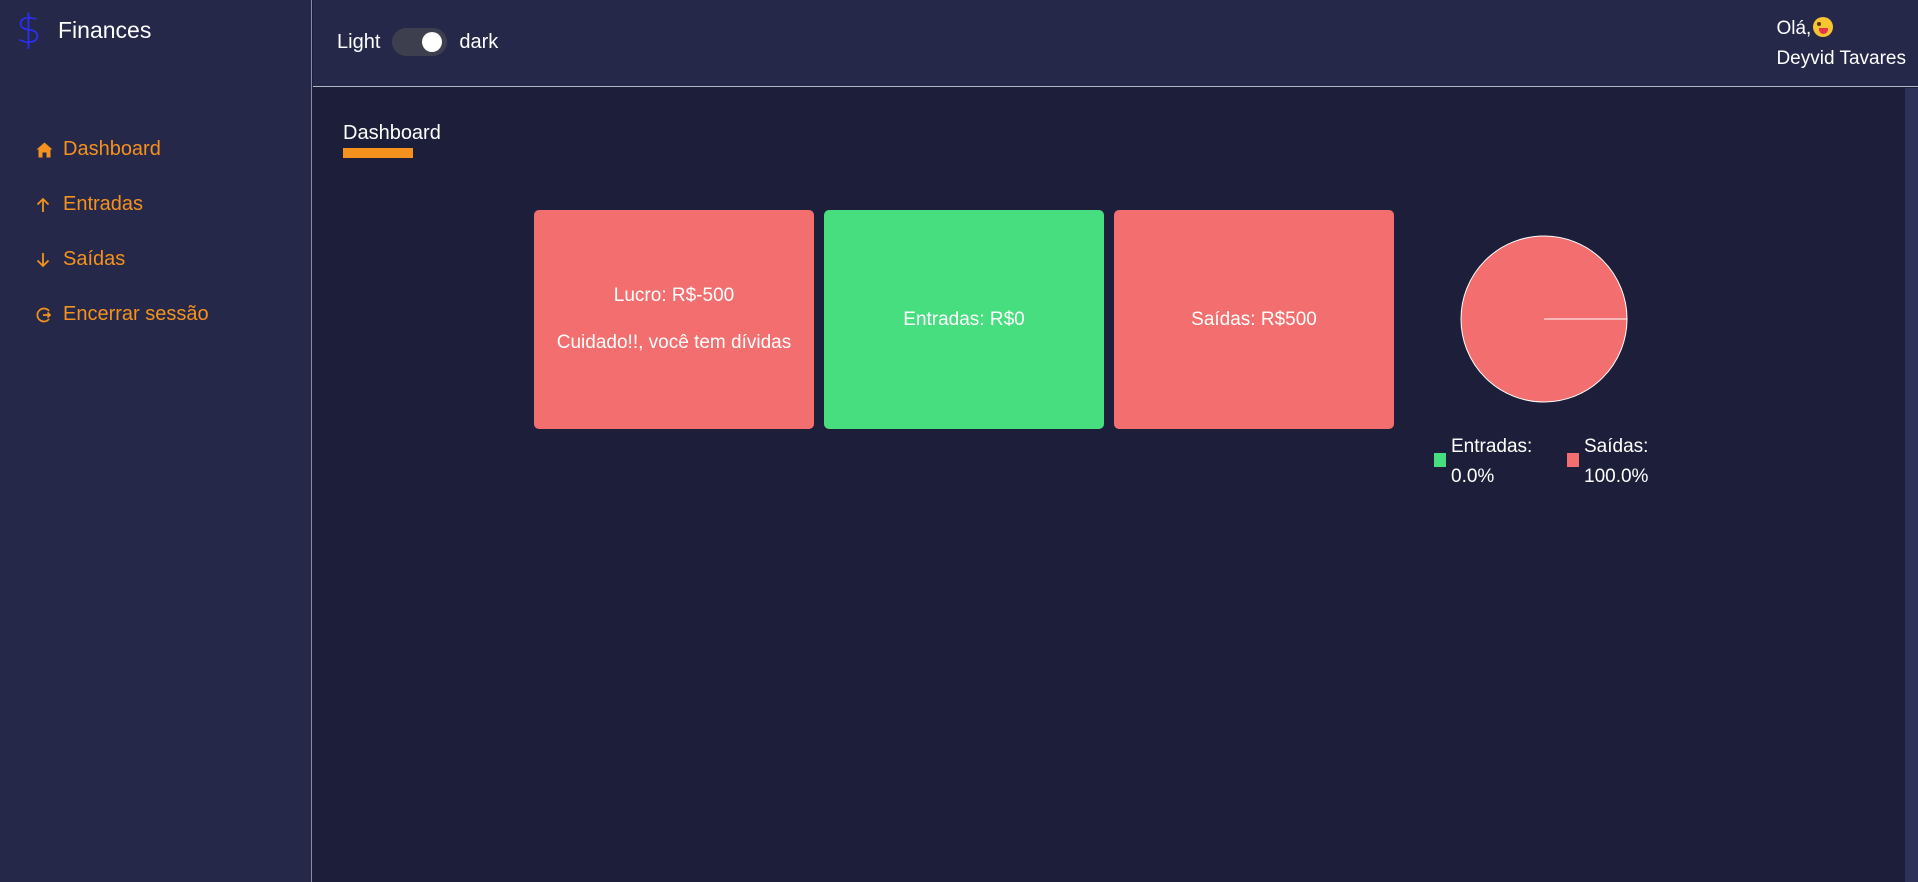 This screenshot has height=882, width=1918. Describe the element at coordinates (479, 41) in the screenshot. I see `theme-dark-label: dark` at that location.